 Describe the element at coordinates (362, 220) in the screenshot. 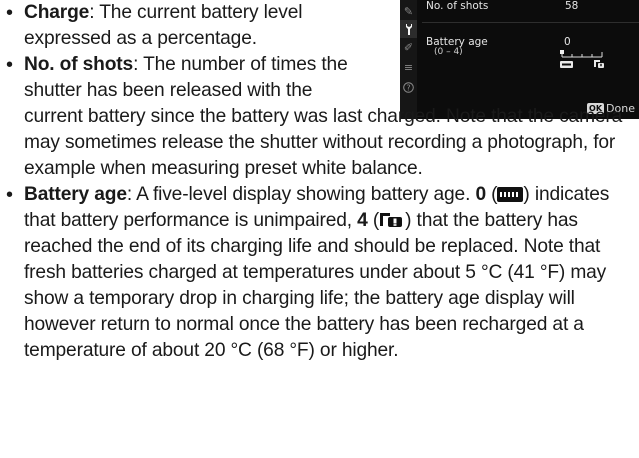

I see `age-level-4: 4` at that location.